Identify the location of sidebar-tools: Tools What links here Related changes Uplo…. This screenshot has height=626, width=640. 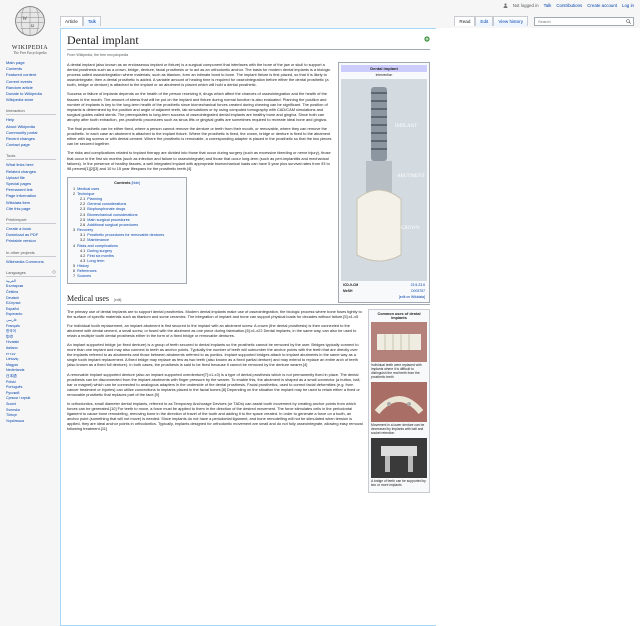
(31, 182).